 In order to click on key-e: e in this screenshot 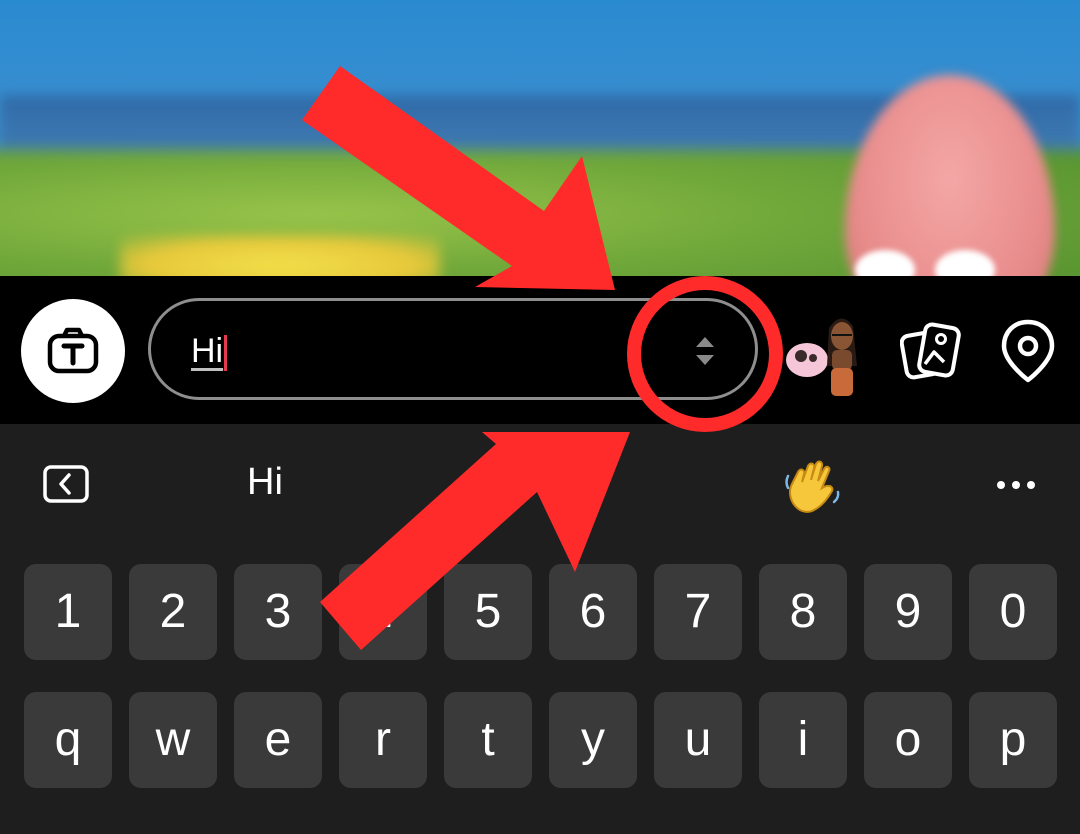, I will do `click(278, 740)`.